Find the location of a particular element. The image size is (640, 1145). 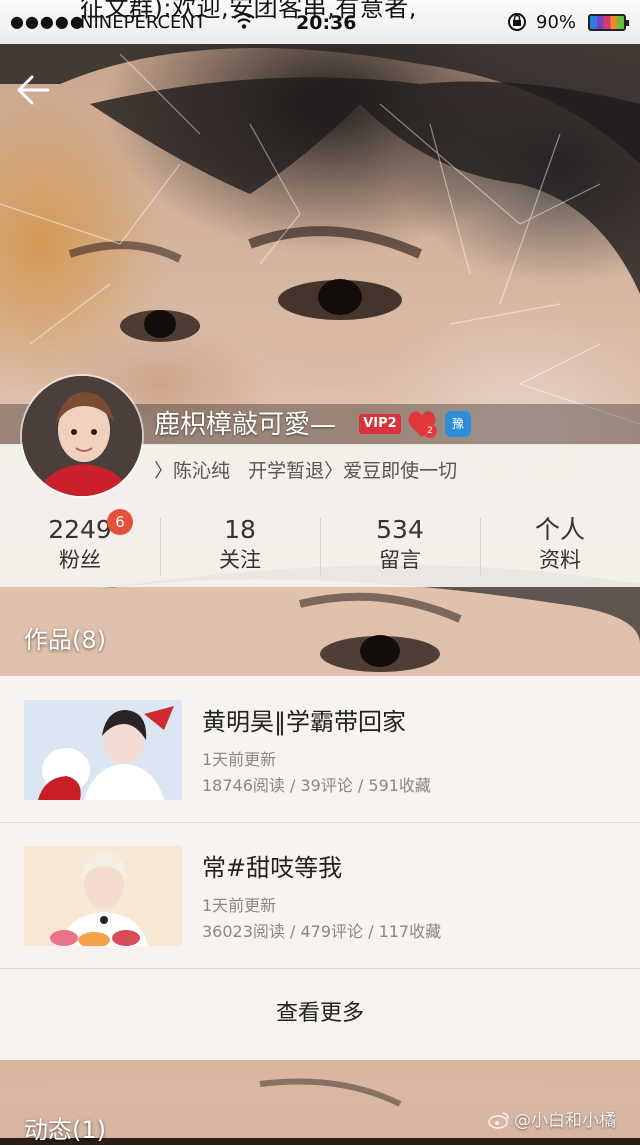

profile-bio: 〉陈沁纯 开学暂退〉爱豆即使一切 is located at coordinates (306, 471).